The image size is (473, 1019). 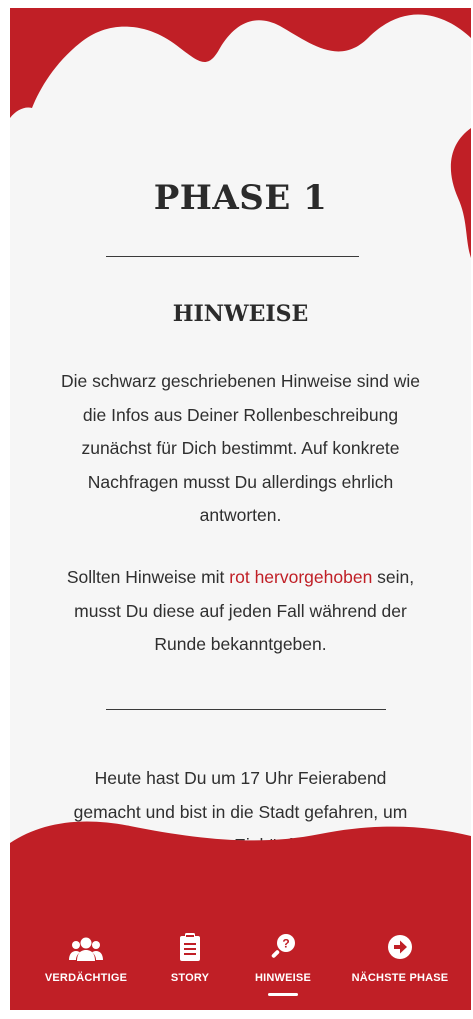 What do you see at coordinates (283, 978) in the screenshot?
I see `nav-label-hinweise: HINWEISE` at bounding box center [283, 978].